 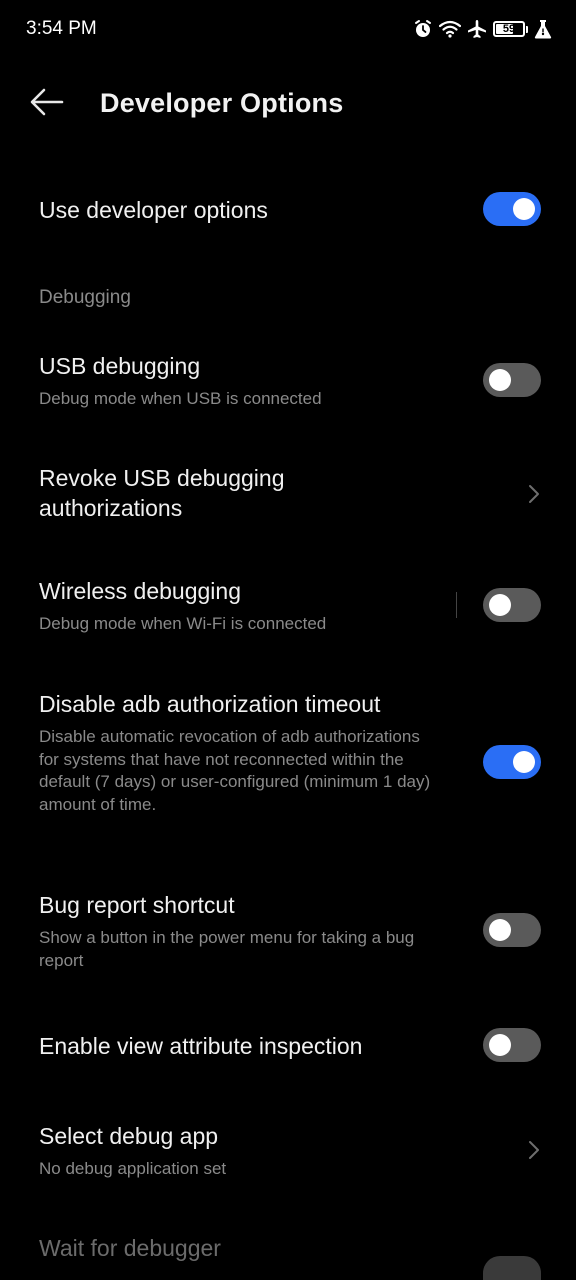 What do you see at coordinates (162, 493) in the screenshot?
I see `row-title: Revoke USB debugging authorizations` at bounding box center [162, 493].